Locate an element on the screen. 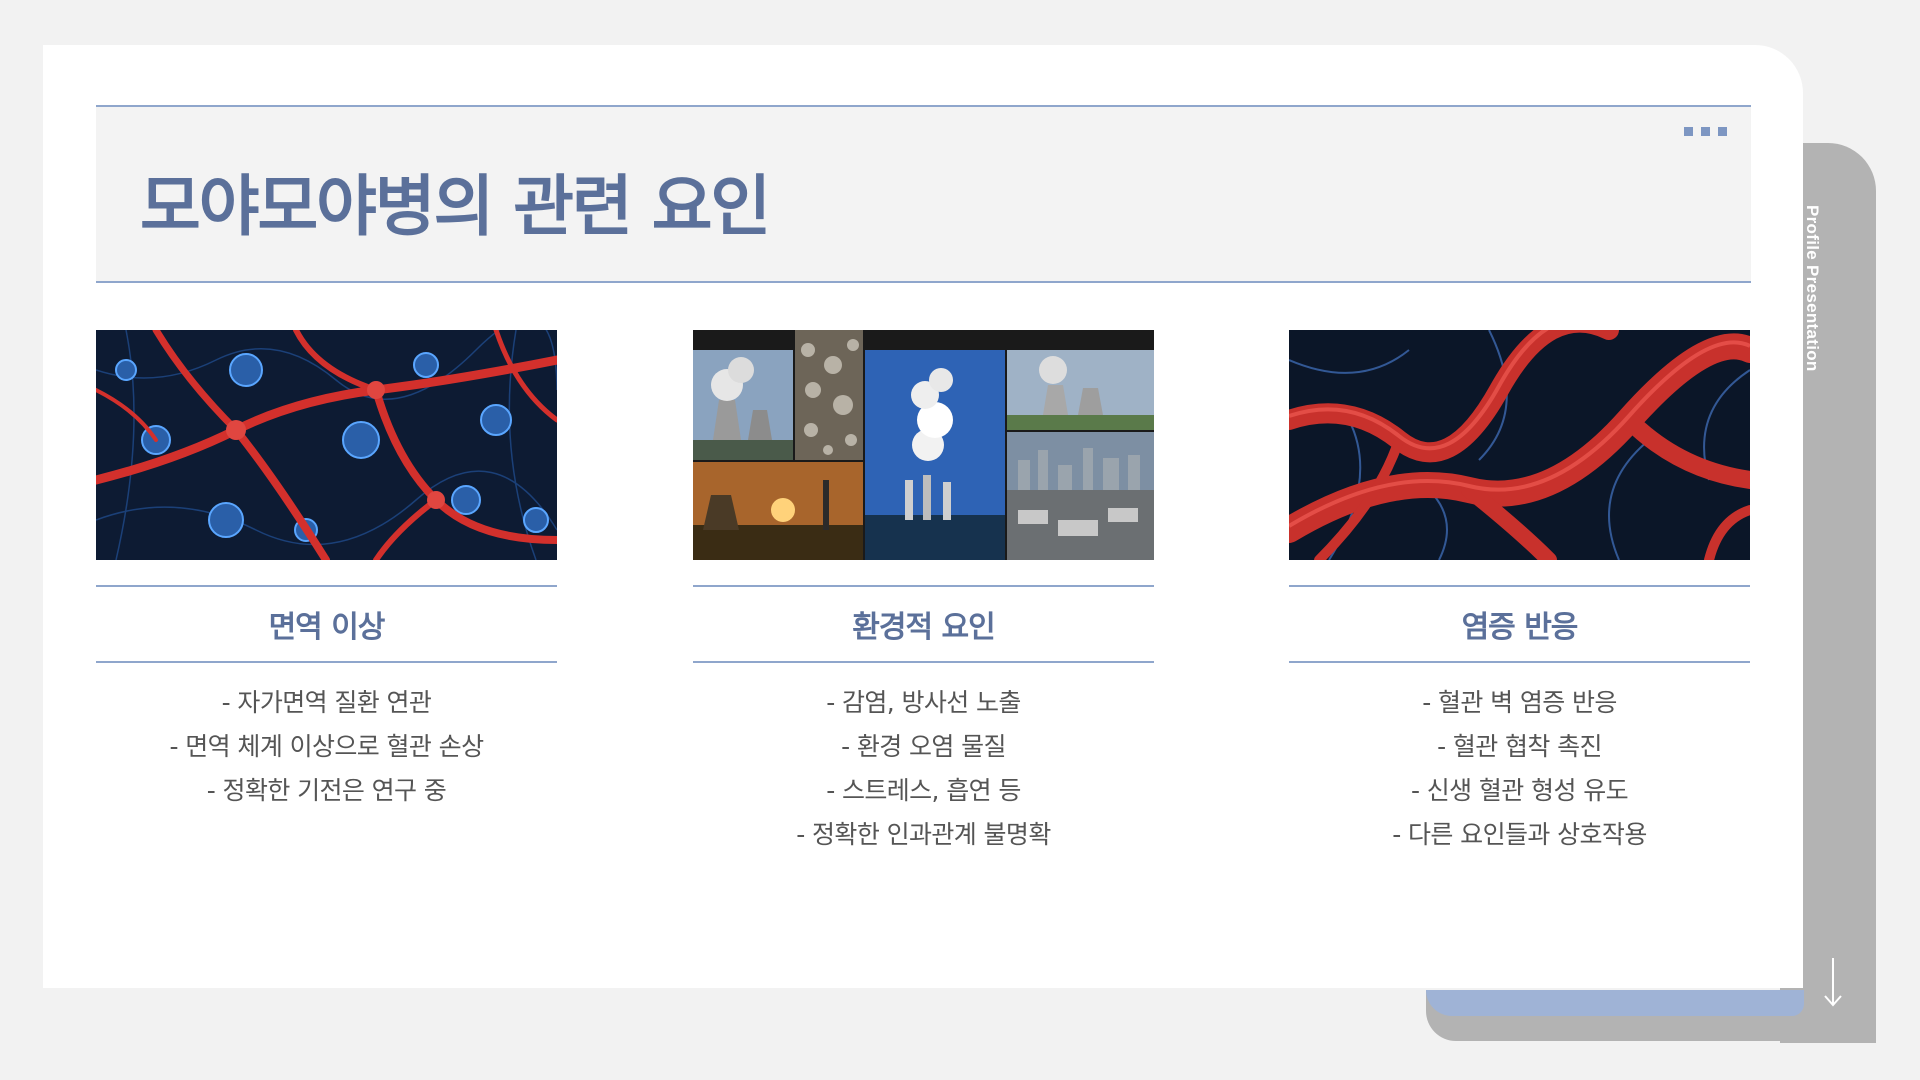 The width and height of the screenshot is (1920, 1080). bullet-item: - 스트레스, 흡연 등 is located at coordinates (923, 790).